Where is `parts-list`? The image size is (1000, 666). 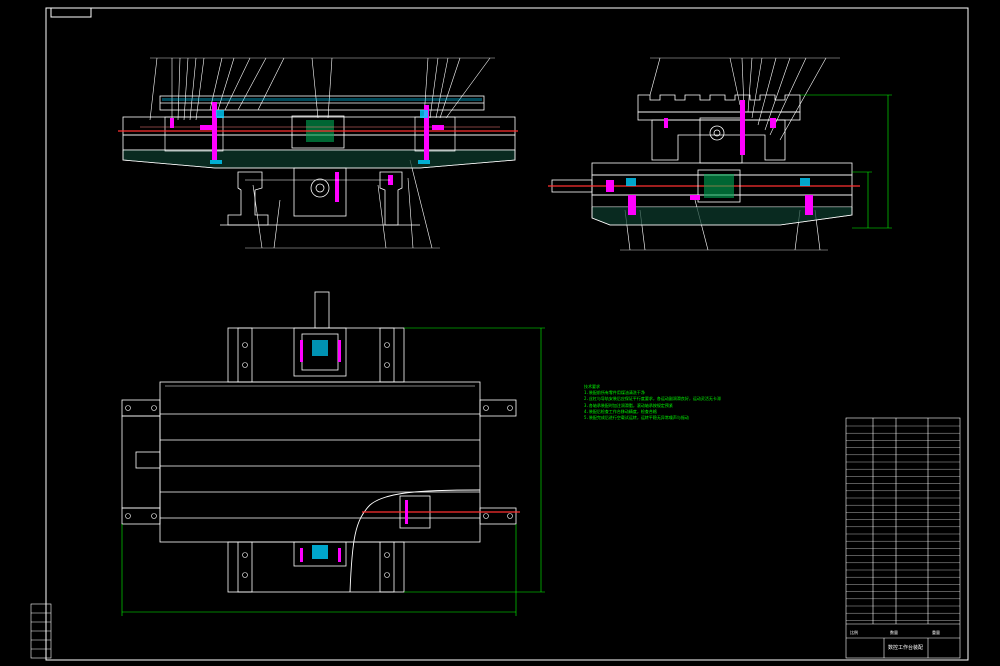 parts-list is located at coordinates (903, 538).